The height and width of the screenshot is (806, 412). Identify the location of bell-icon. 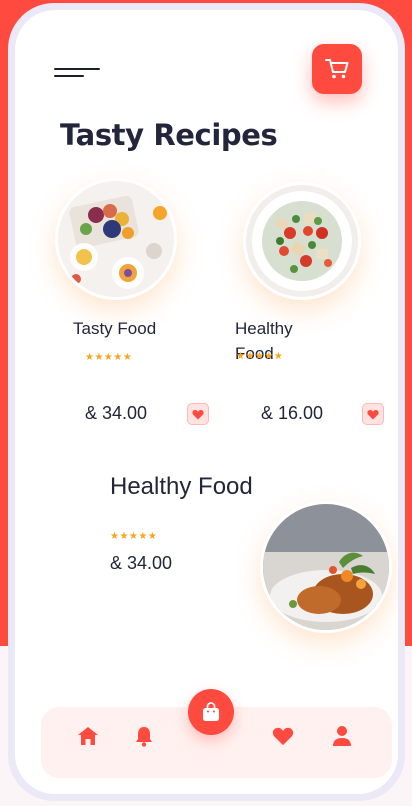
(144, 736).